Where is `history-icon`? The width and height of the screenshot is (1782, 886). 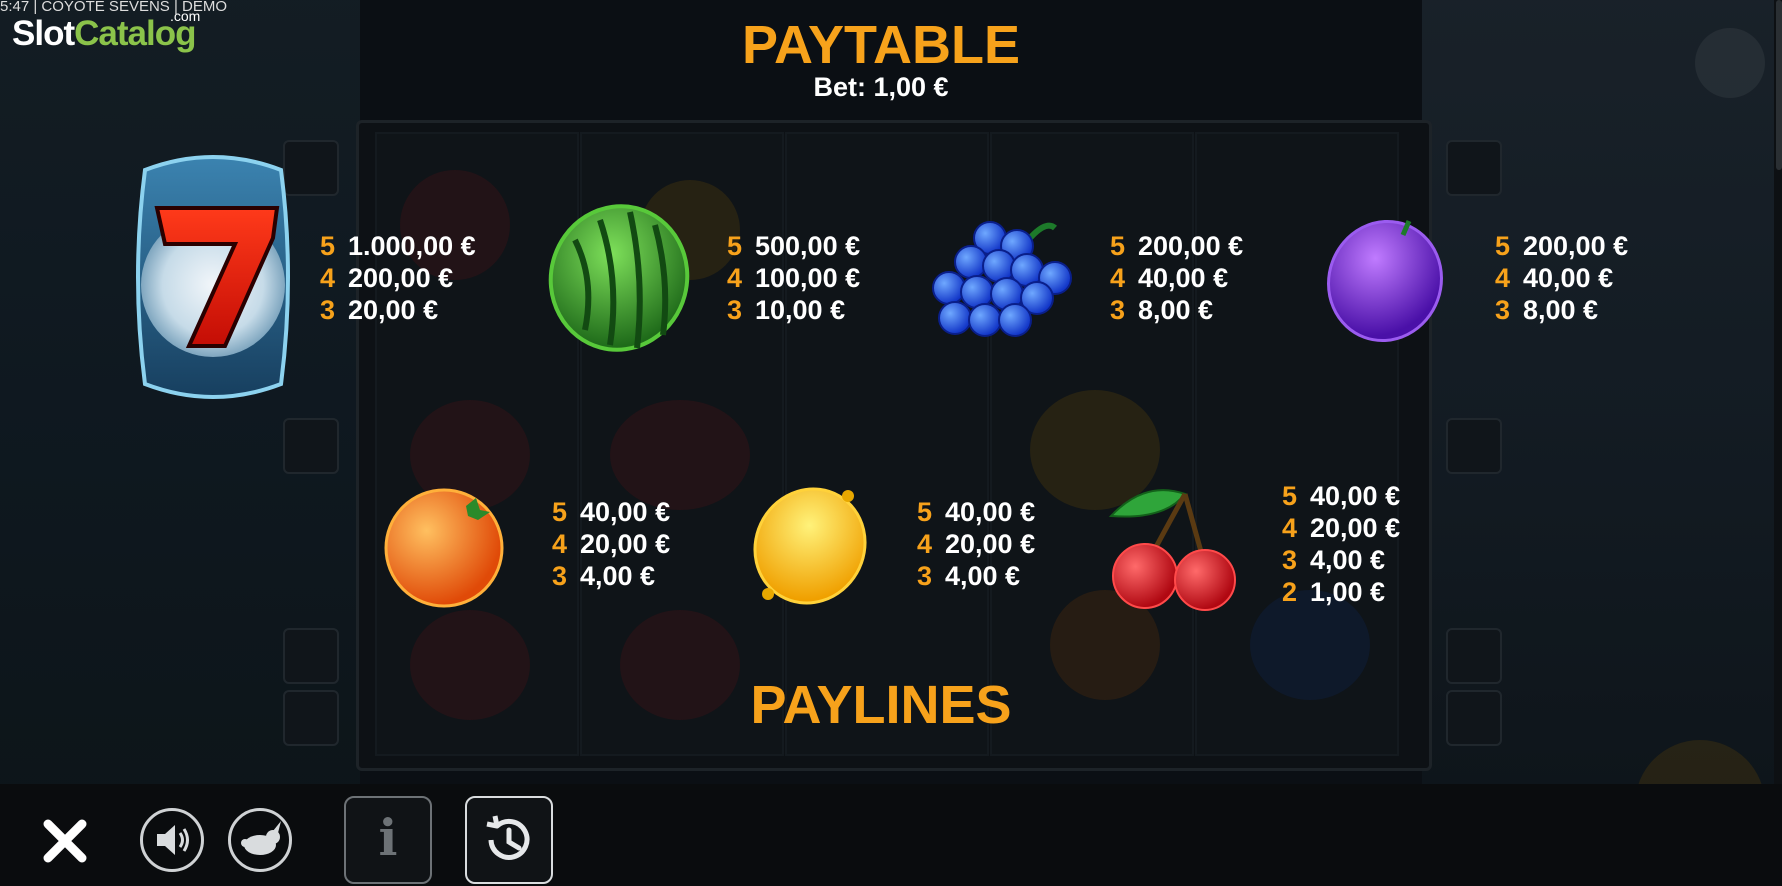
history-icon is located at coordinates (508, 837).